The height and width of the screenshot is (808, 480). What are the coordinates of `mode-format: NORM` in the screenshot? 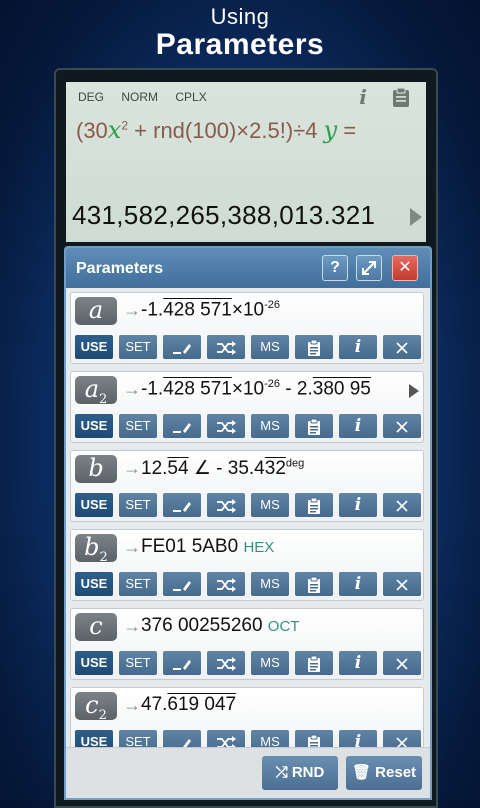 It's located at (139, 97).